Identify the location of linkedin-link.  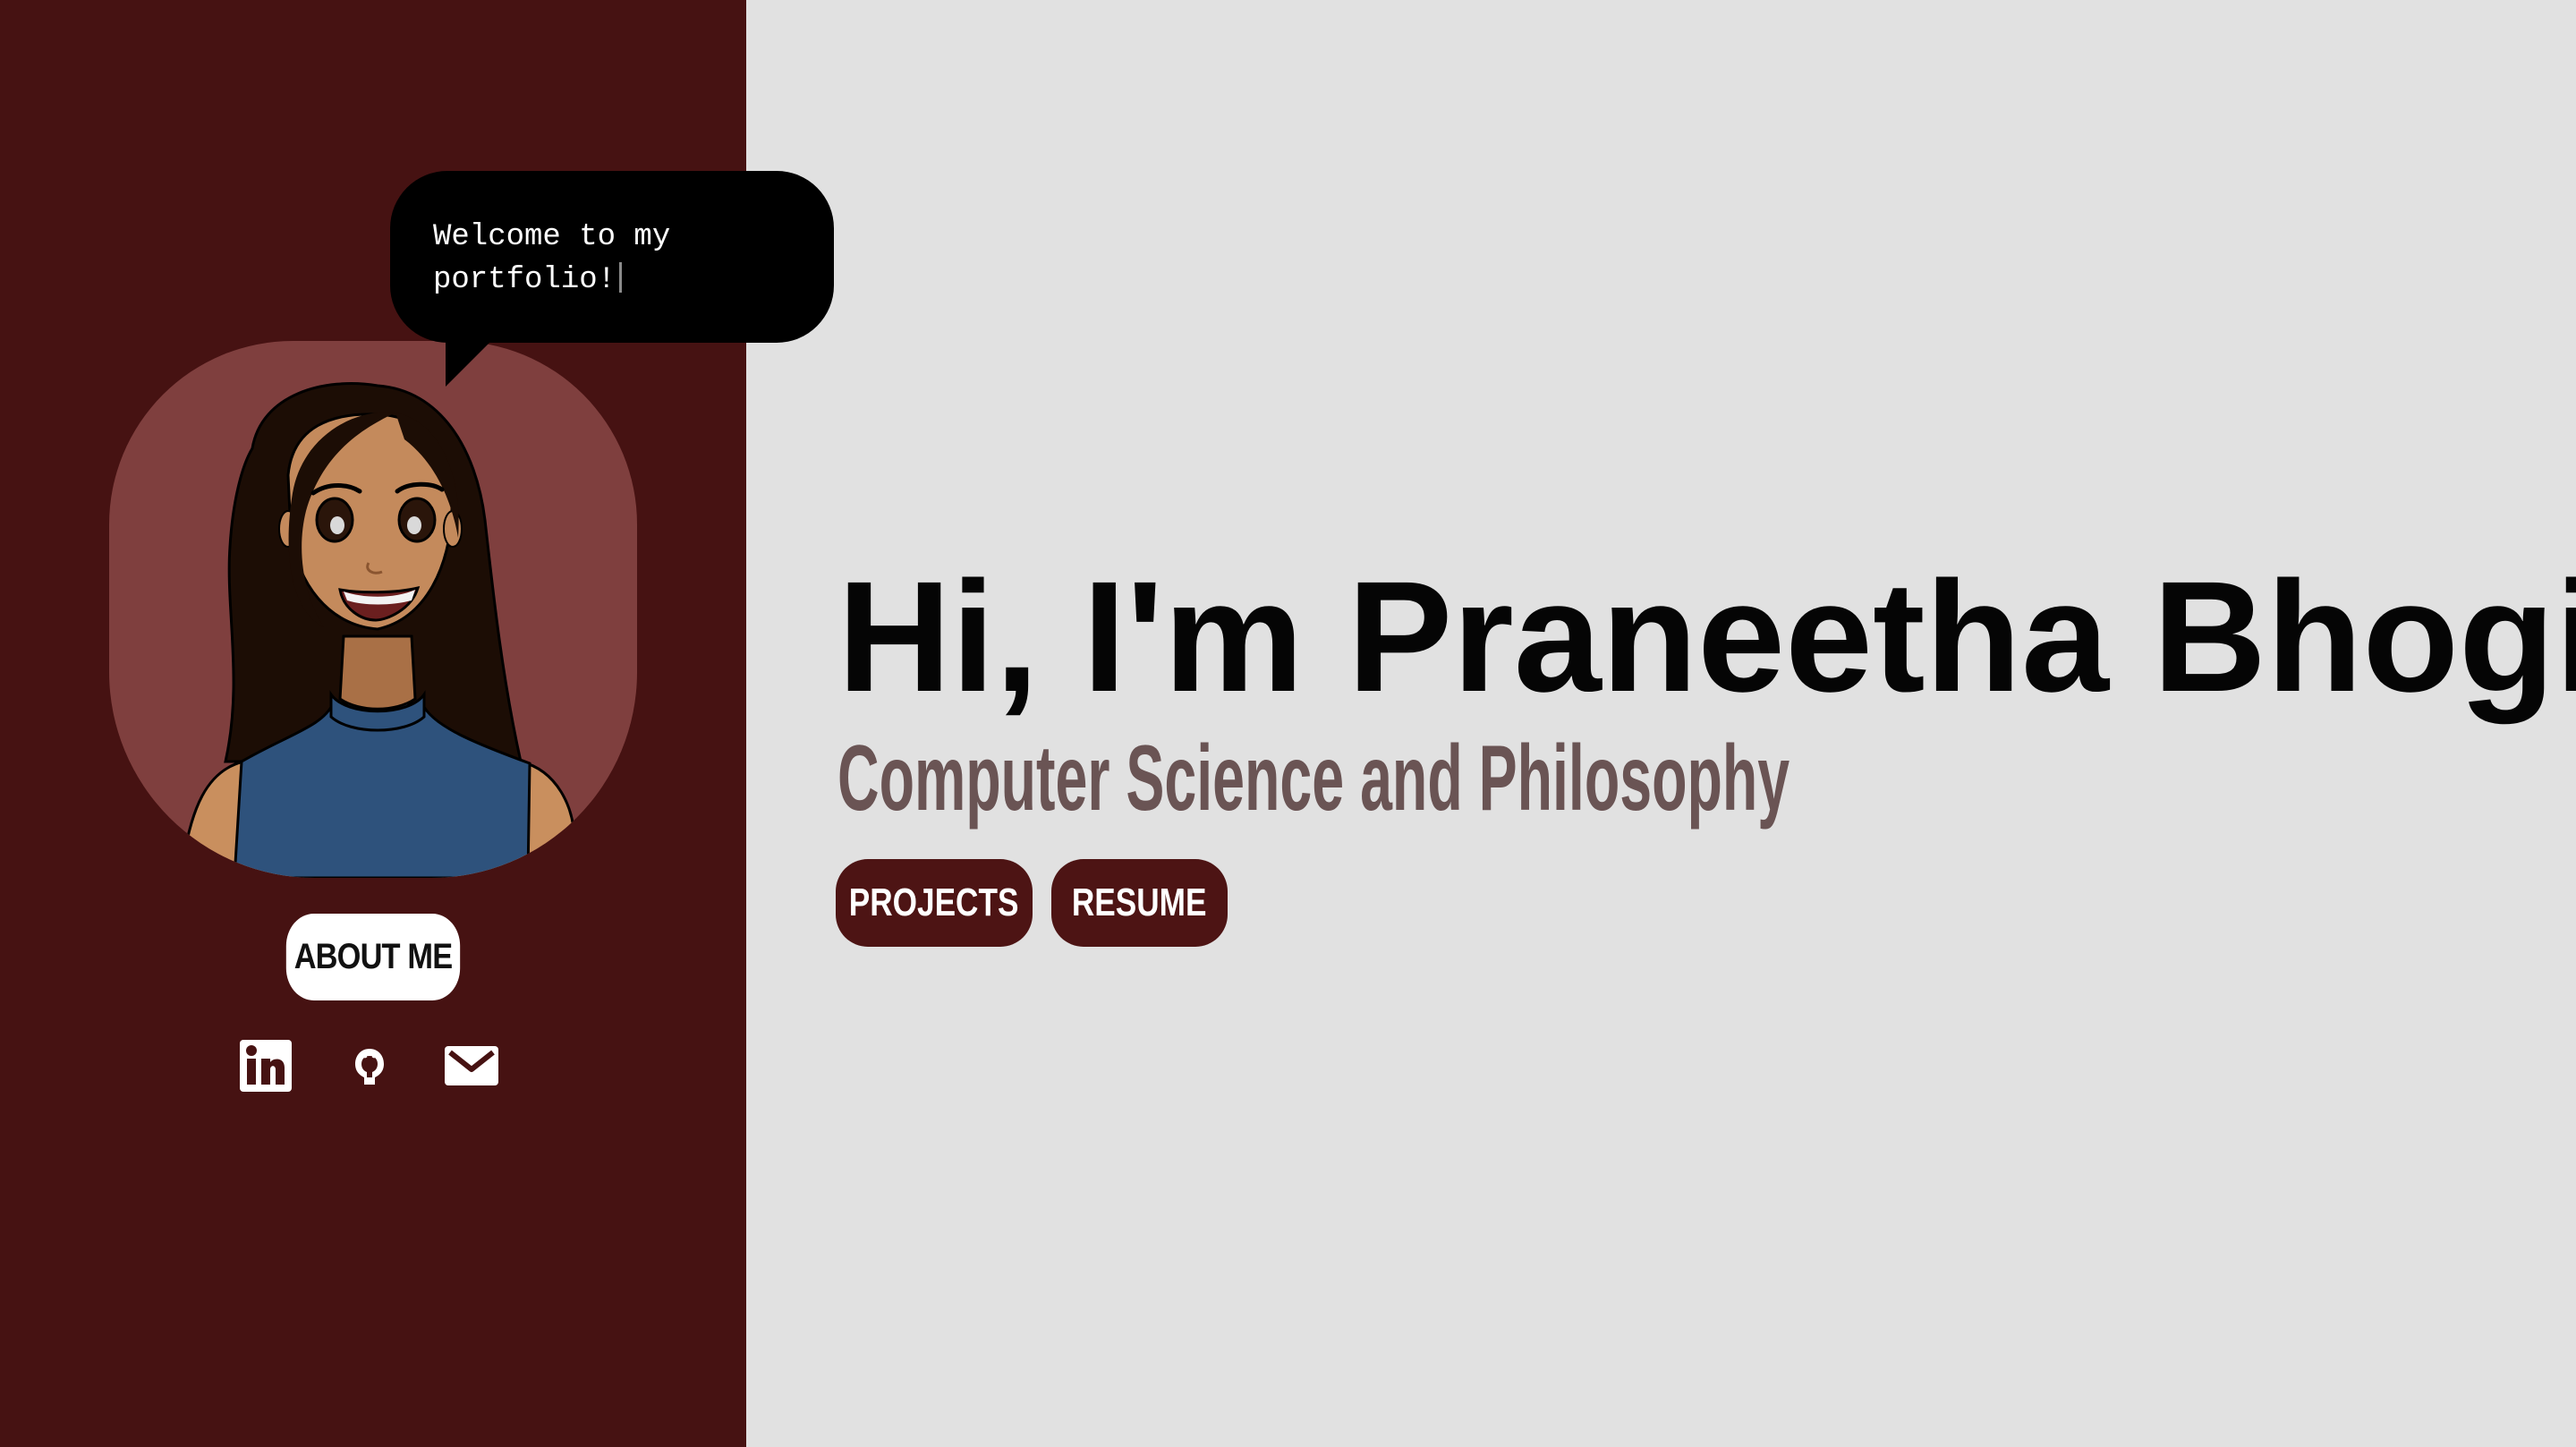
(265, 1066).